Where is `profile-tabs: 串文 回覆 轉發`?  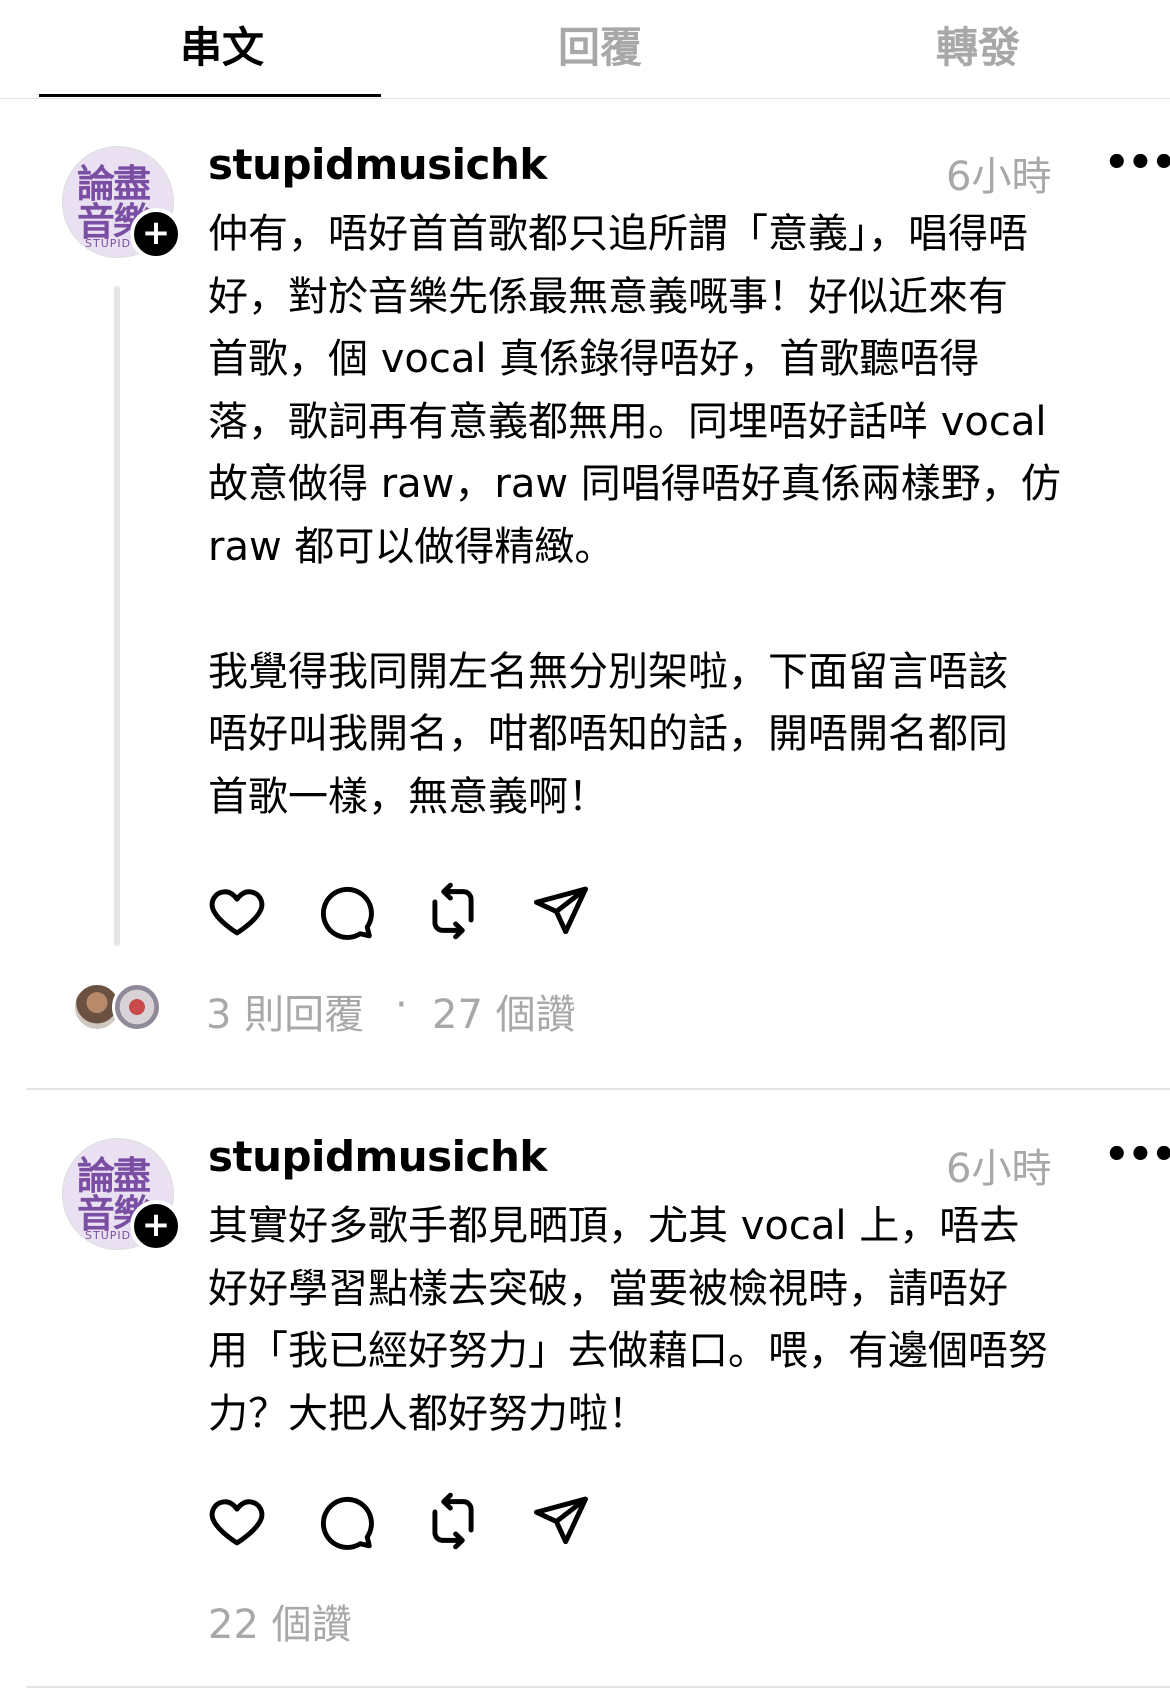 profile-tabs: 串文 回覆 轉發 is located at coordinates (585, 49).